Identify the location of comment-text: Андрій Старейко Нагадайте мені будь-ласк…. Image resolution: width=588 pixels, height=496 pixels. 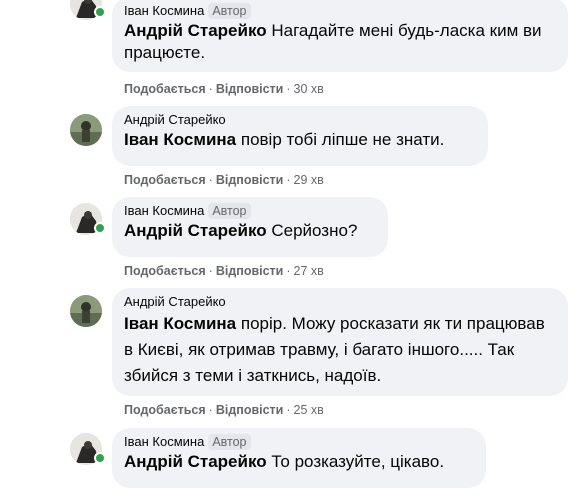
(340, 42).